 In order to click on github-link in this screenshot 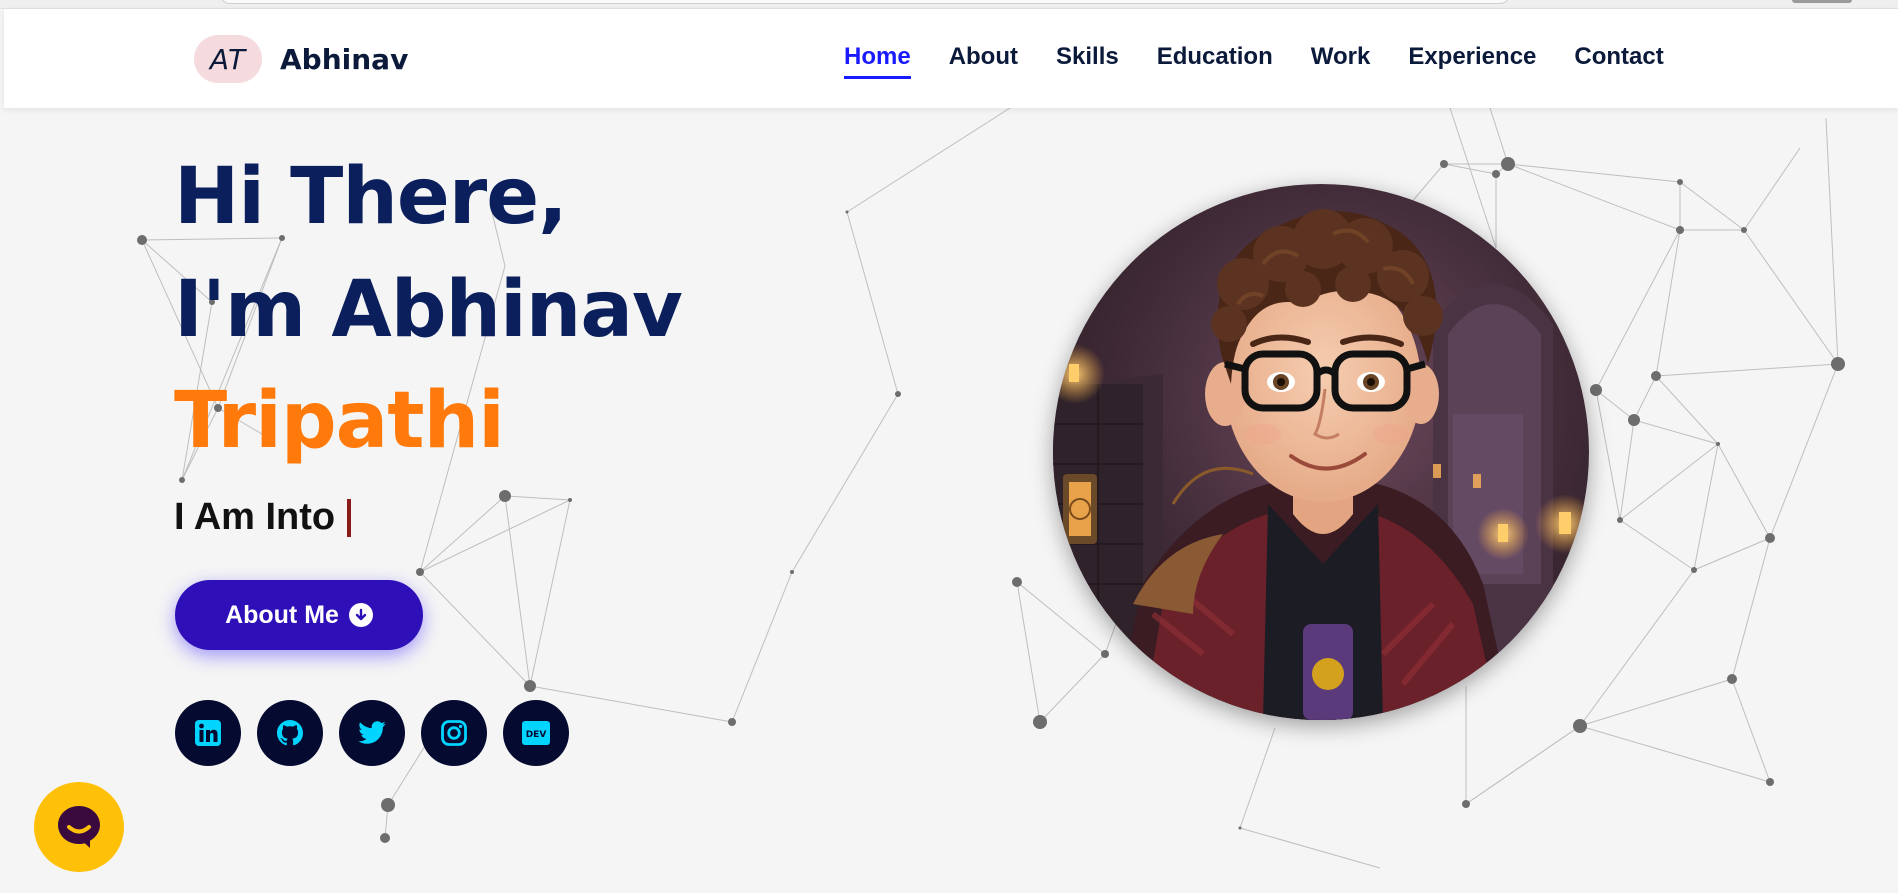, I will do `click(290, 733)`.